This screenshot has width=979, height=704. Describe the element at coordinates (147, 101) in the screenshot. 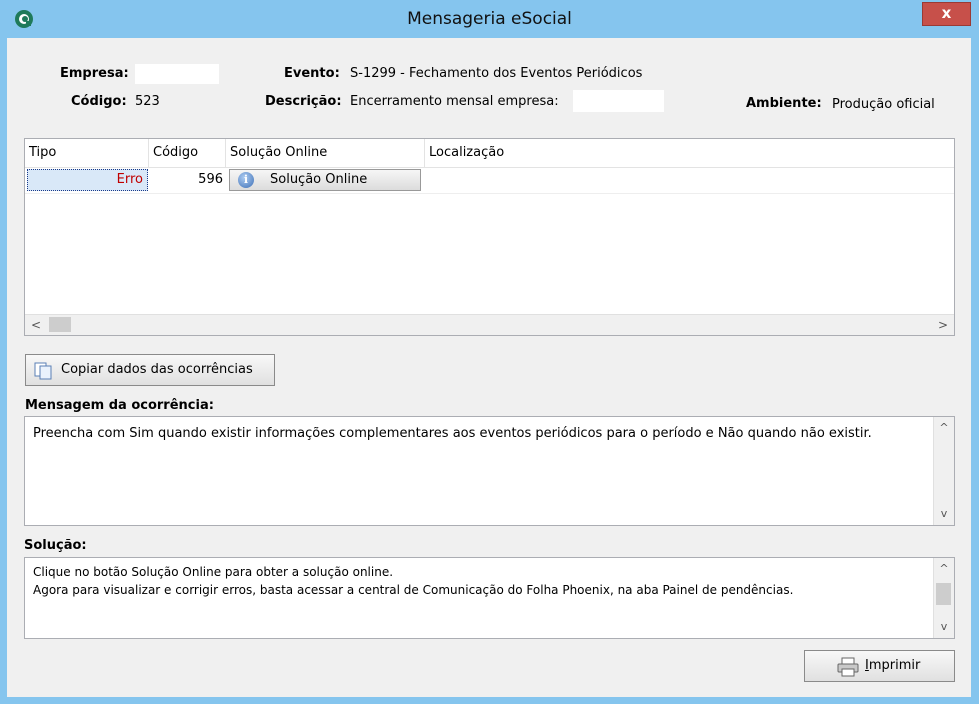

I see `codigo-value: 523` at that location.